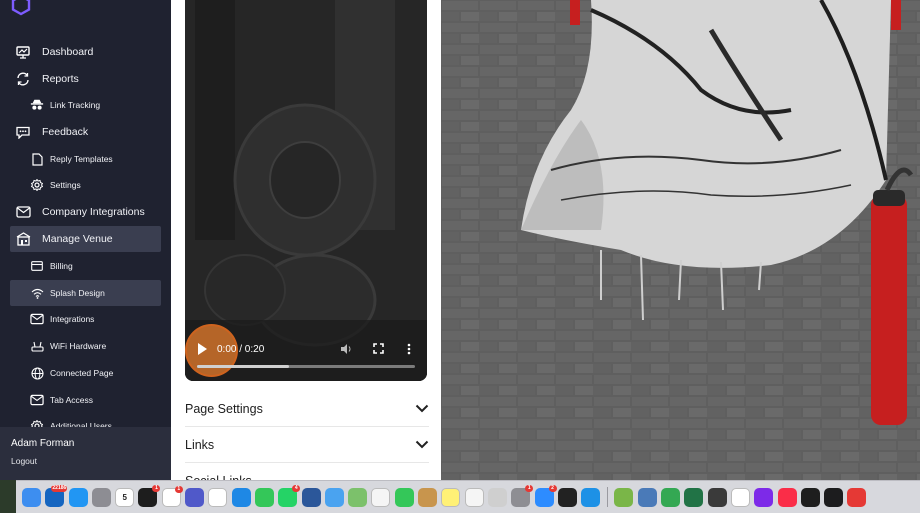  I want to click on logout-link: Logout, so click(24, 461).